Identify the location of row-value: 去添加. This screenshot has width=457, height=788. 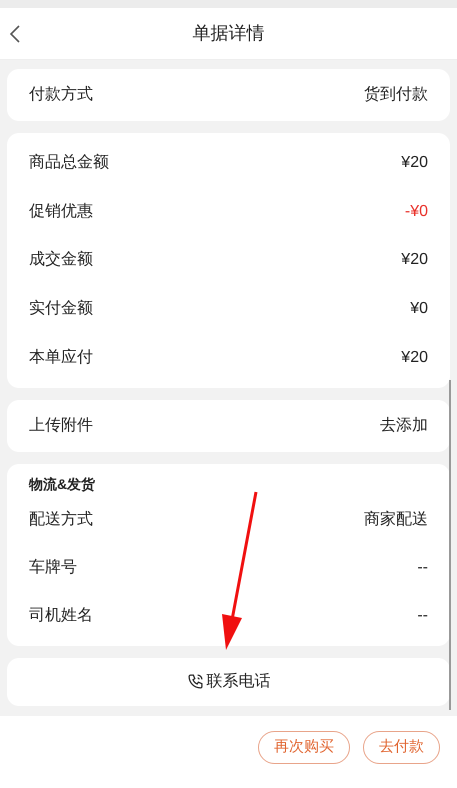
(404, 426).